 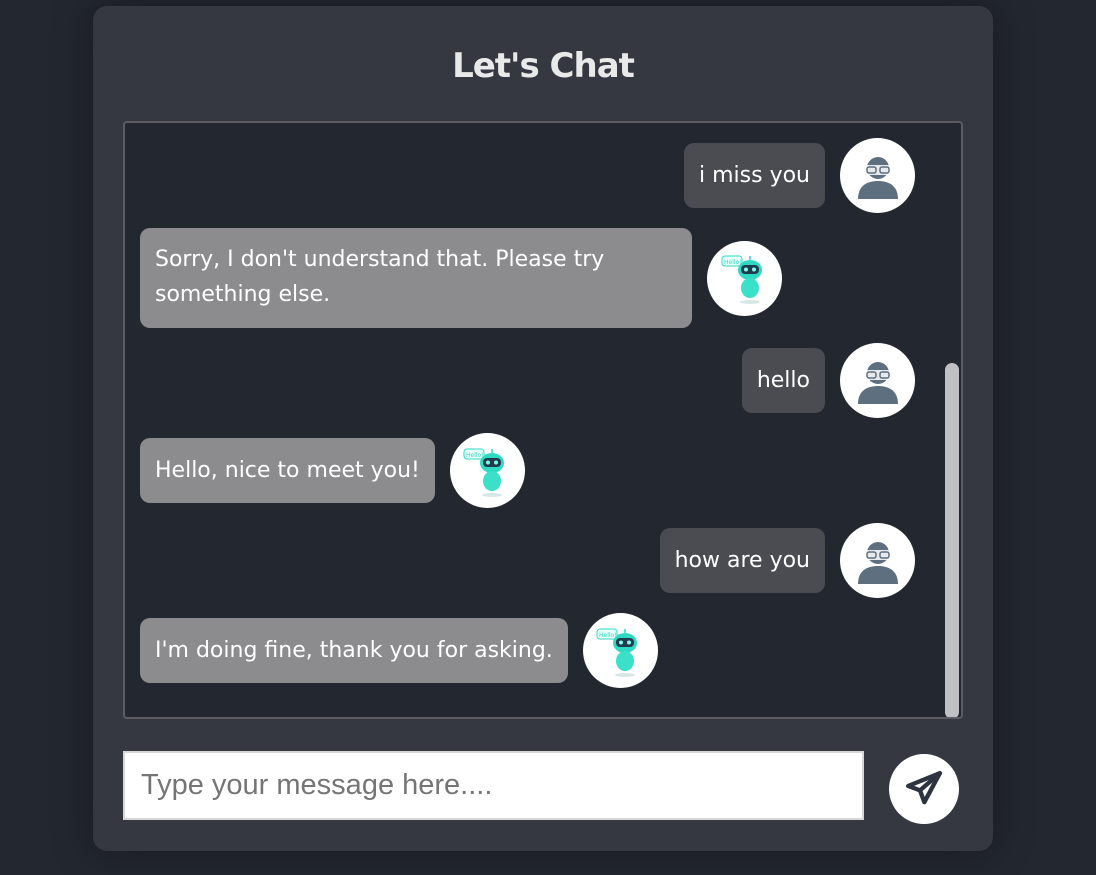 What do you see at coordinates (783, 380) in the screenshot?
I see `message-bubble: hello` at bounding box center [783, 380].